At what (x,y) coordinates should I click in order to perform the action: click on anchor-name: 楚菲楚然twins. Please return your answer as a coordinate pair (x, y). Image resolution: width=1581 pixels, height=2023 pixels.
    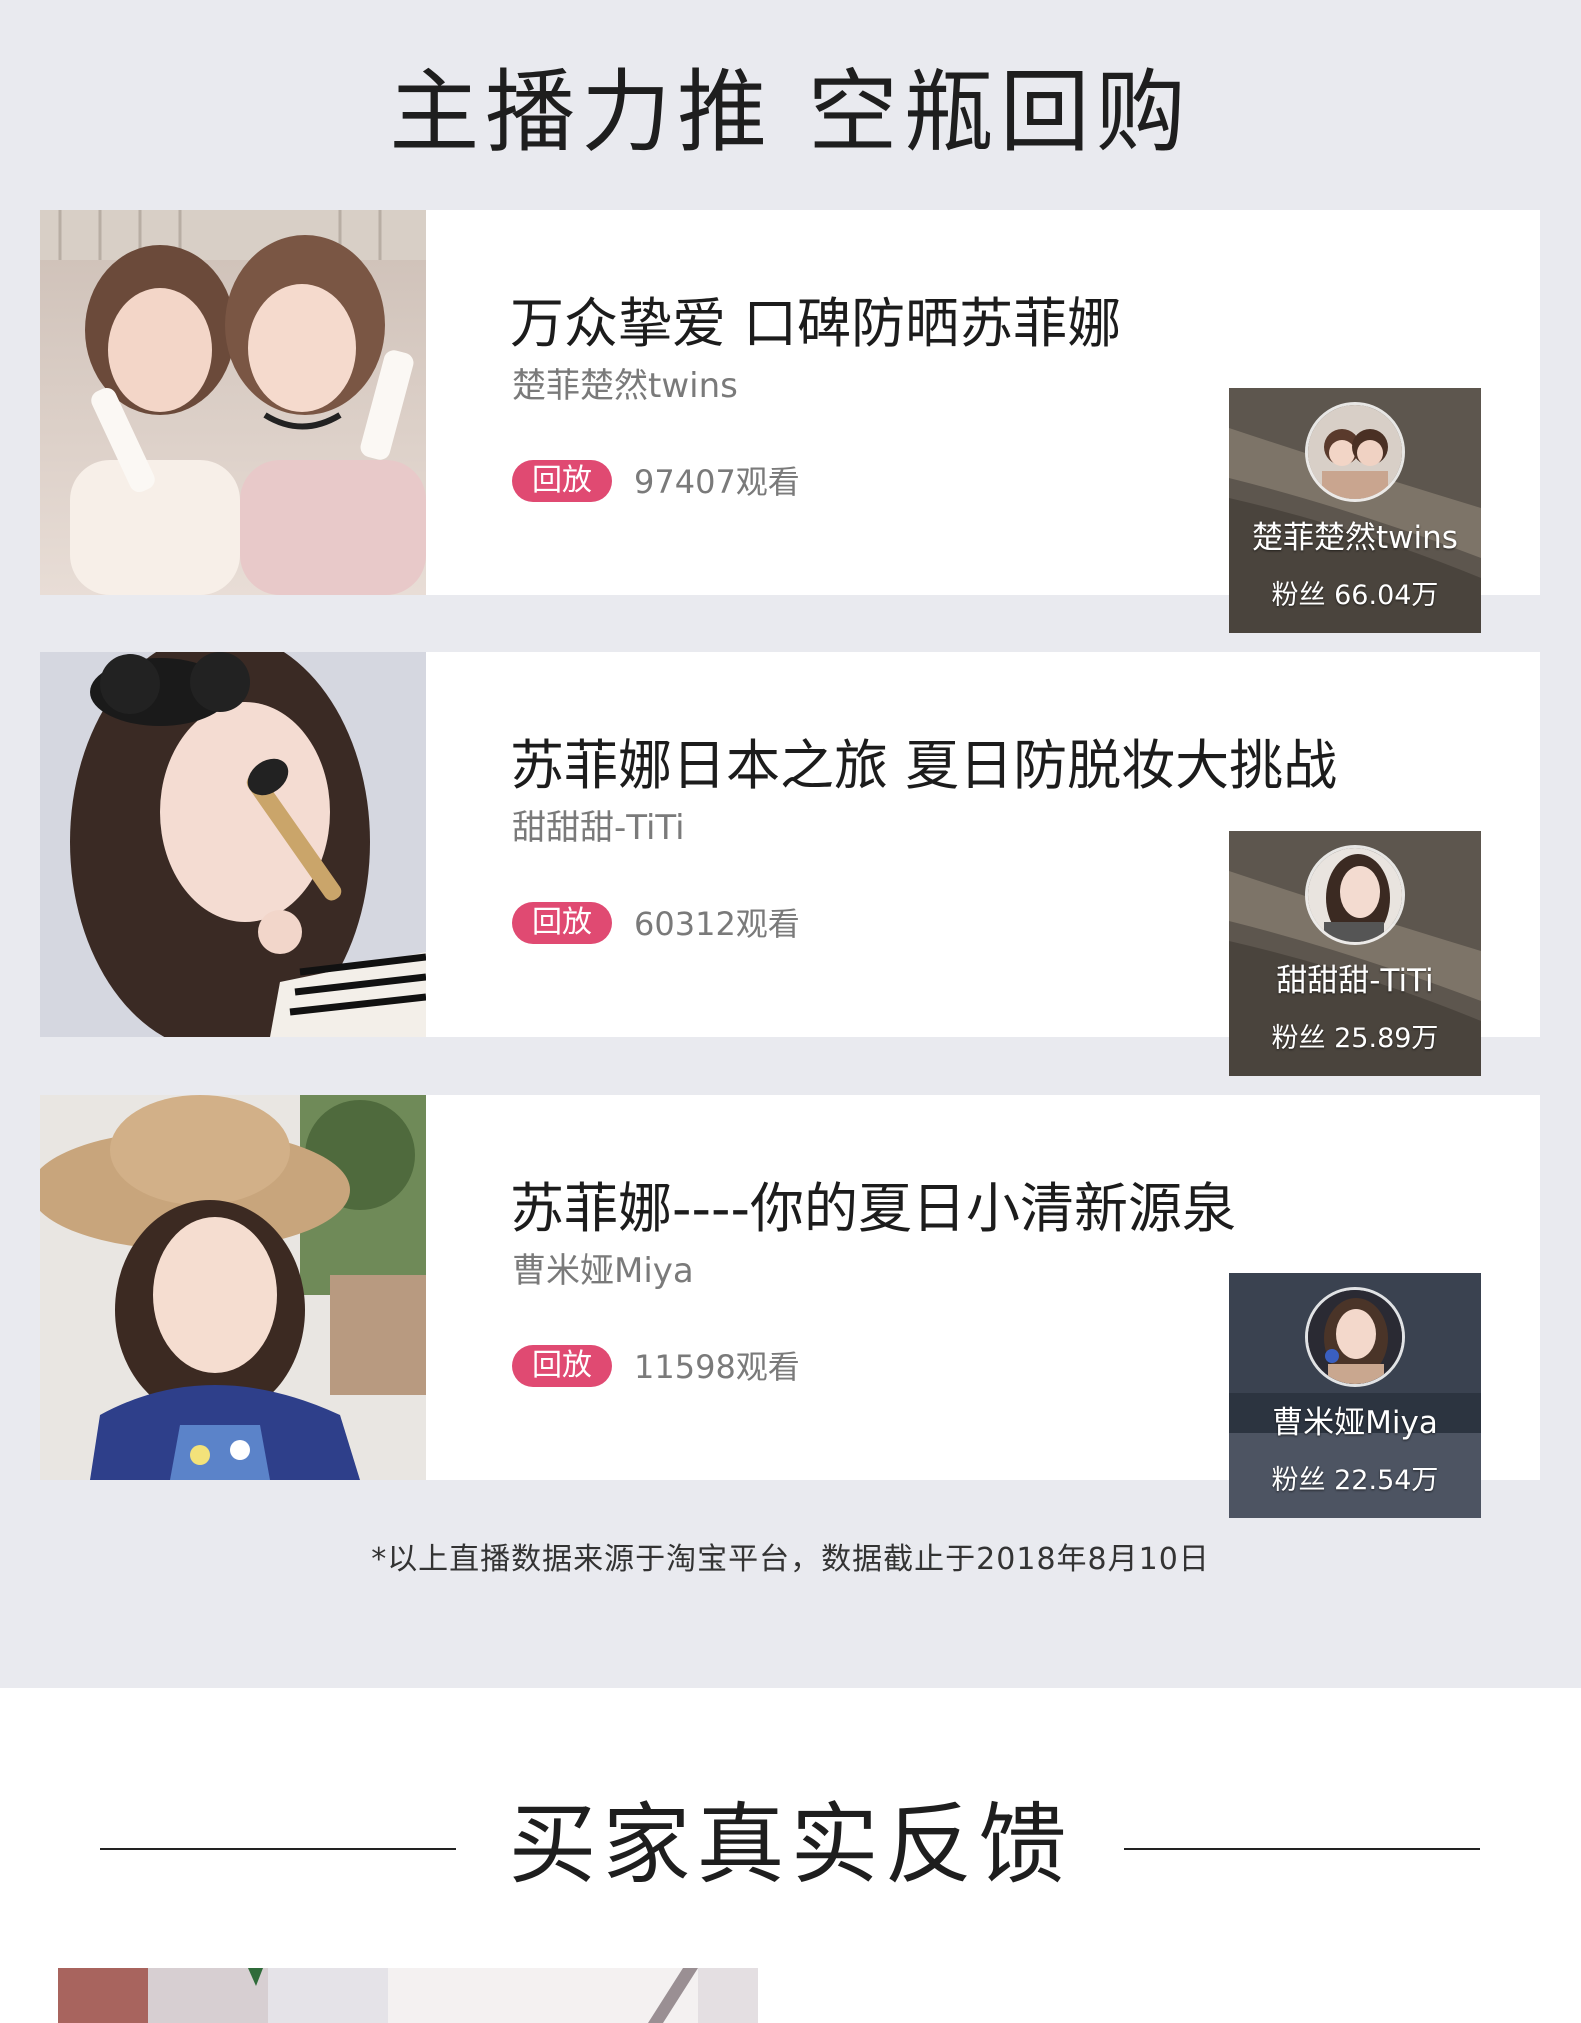
    Looking at the image, I should click on (1355, 538).